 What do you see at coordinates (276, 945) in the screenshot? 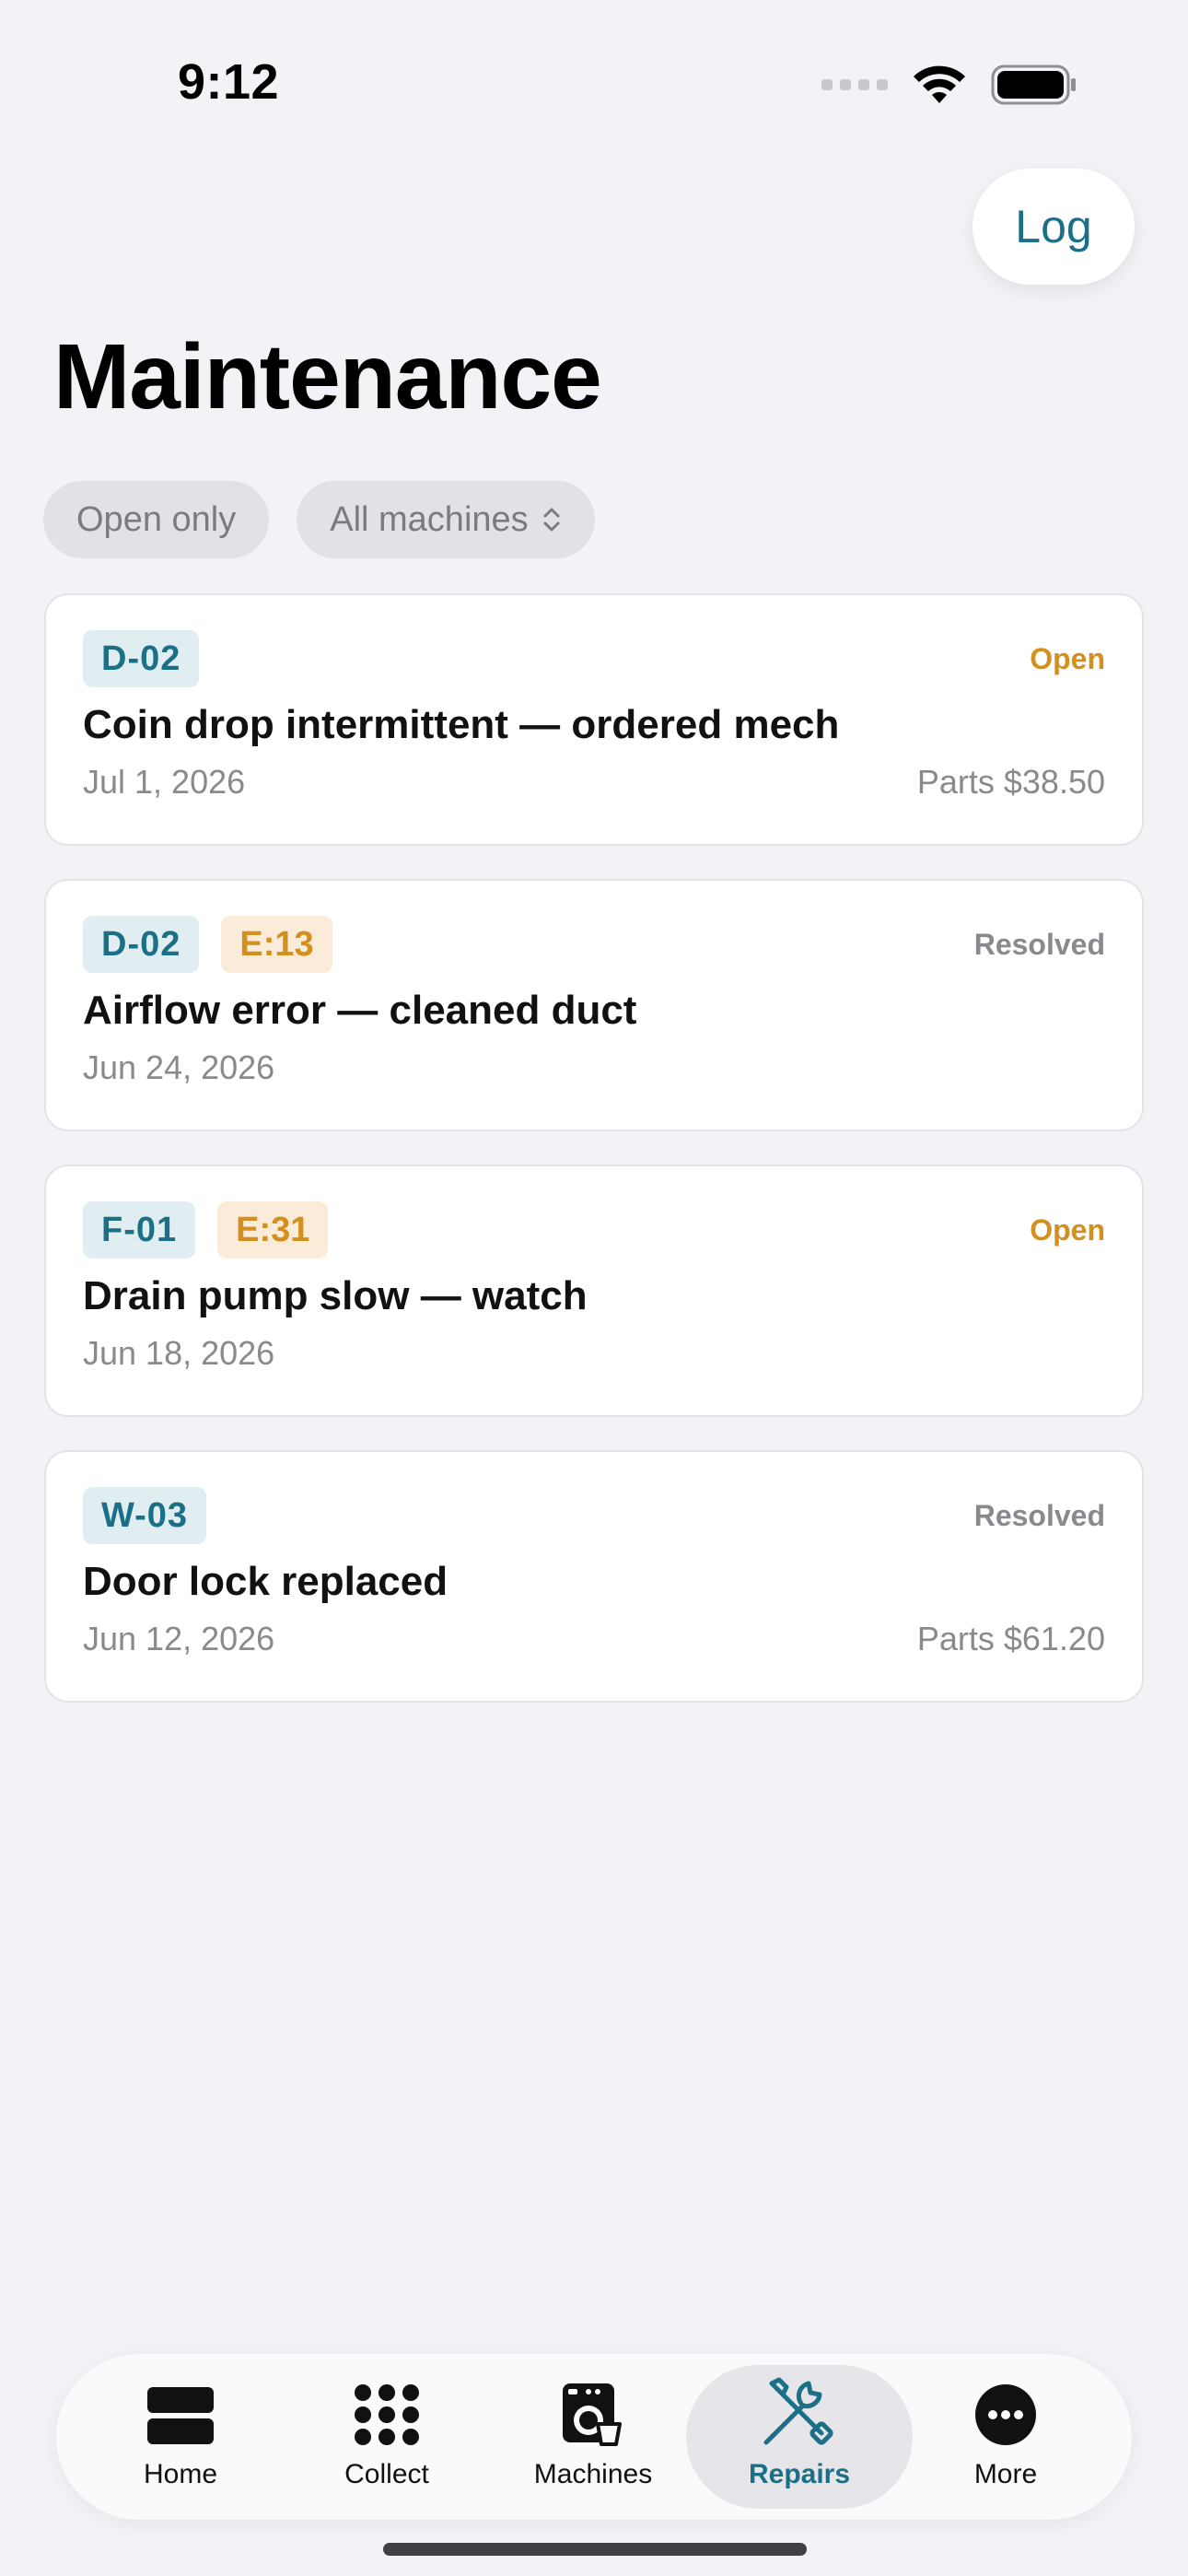
I see `error-code-tag: E:13` at bounding box center [276, 945].